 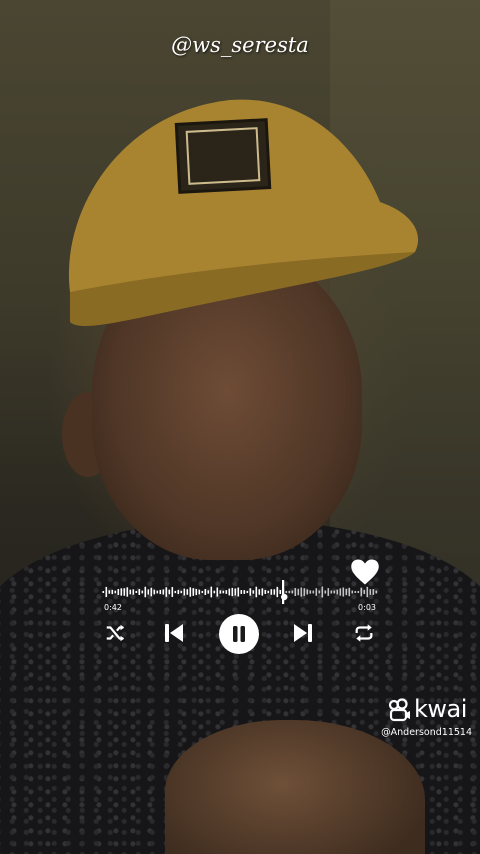 I want to click on repeat-icon, so click(x=364, y=633).